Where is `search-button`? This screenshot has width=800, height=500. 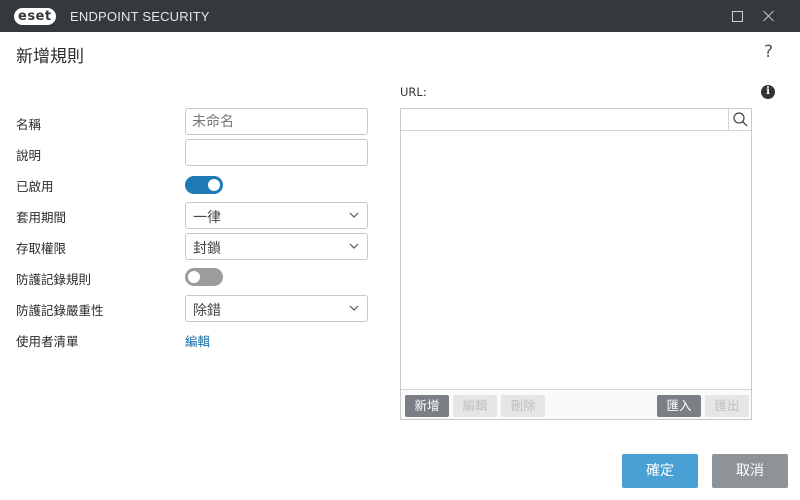
search-button is located at coordinates (739, 119).